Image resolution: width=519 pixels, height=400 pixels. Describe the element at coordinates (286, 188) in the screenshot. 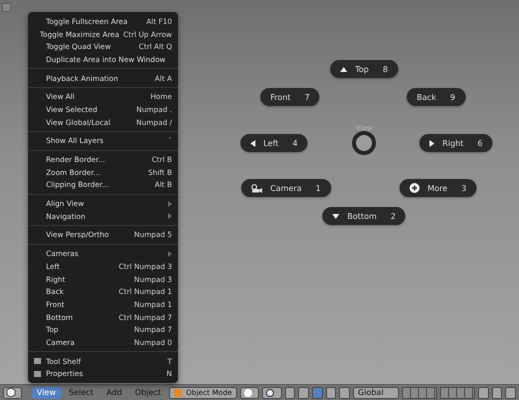

I see `pie-option: Camera 1` at that location.